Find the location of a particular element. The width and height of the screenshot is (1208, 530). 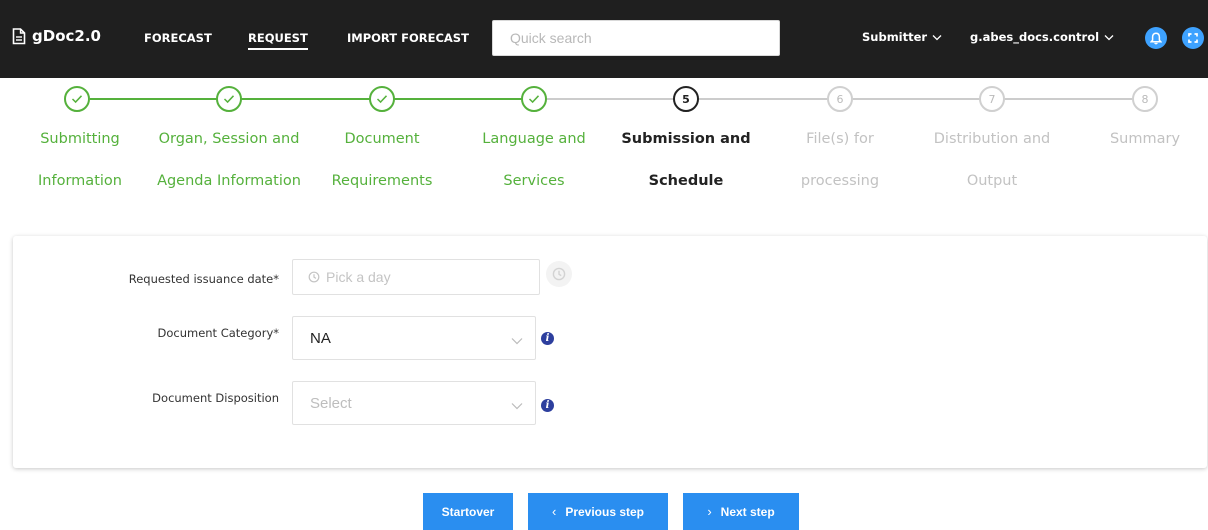

step-8-label: Summary is located at coordinates (1136, 139).